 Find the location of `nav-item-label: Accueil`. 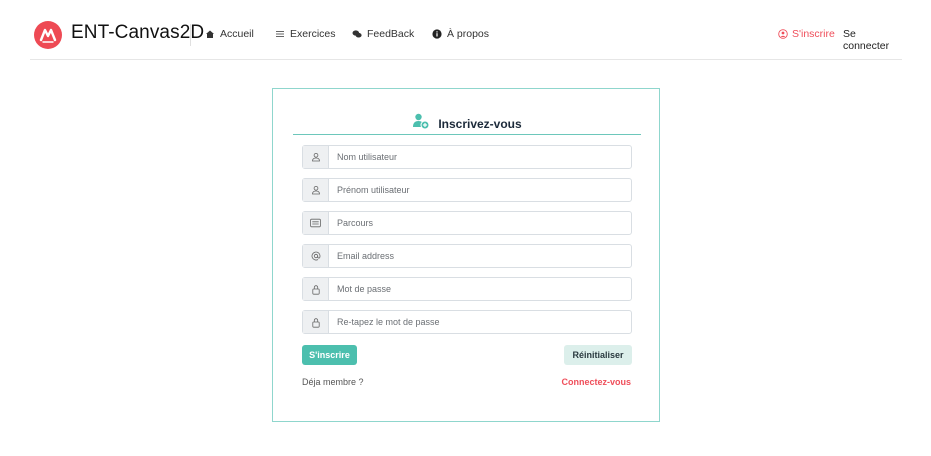

nav-item-label: Accueil is located at coordinates (237, 34).